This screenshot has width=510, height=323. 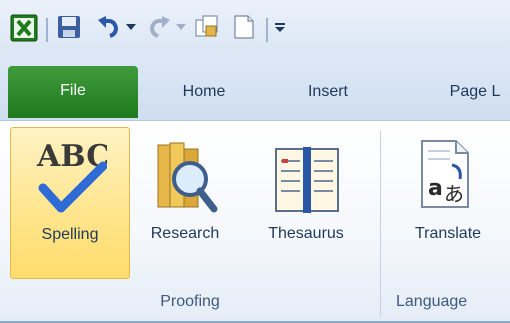 I want to click on new-document-icon, so click(x=244, y=27).